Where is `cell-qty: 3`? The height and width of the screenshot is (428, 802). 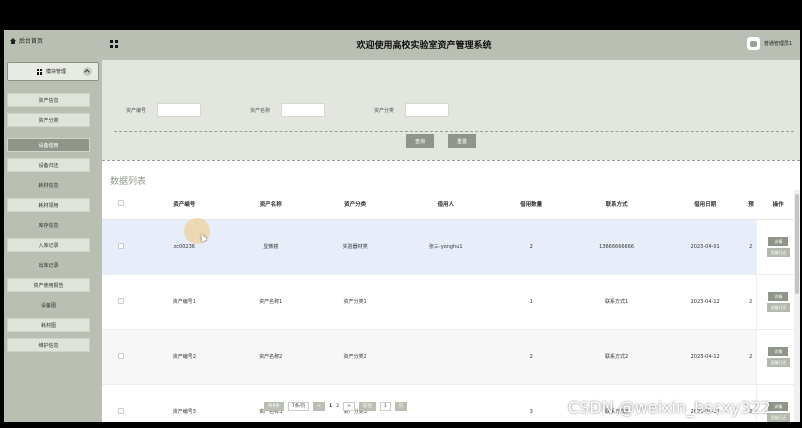 cell-qty: 3 is located at coordinates (531, 403).